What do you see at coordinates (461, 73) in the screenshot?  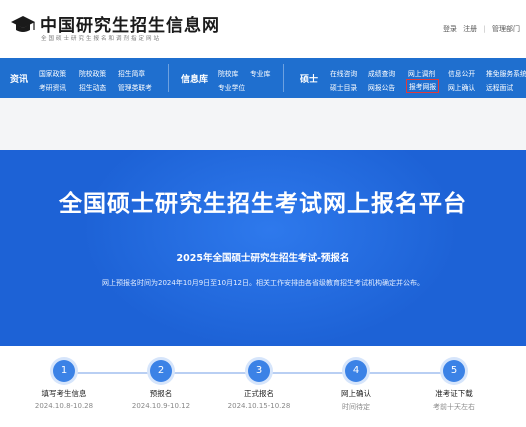 I see `nav-item-info-disclosure: 信息公开` at bounding box center [461, 73].